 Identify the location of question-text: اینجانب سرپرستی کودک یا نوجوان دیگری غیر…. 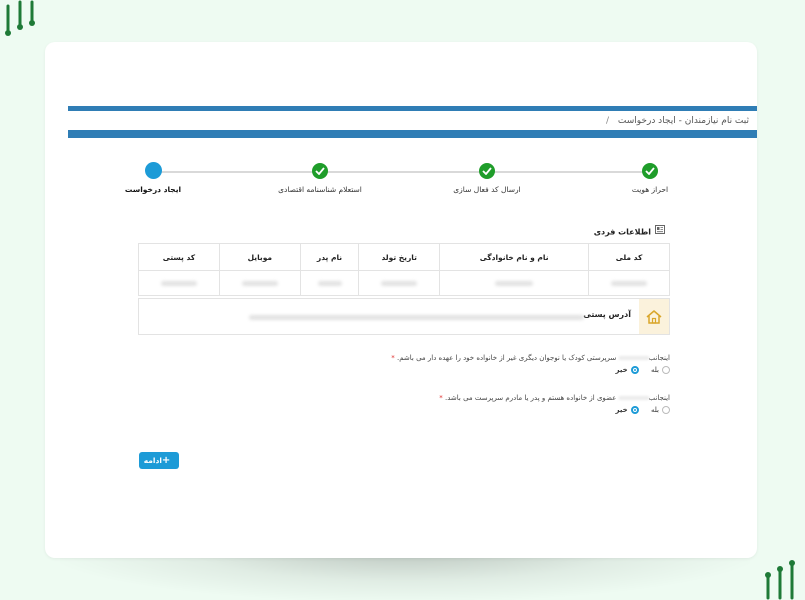
(530, 358).